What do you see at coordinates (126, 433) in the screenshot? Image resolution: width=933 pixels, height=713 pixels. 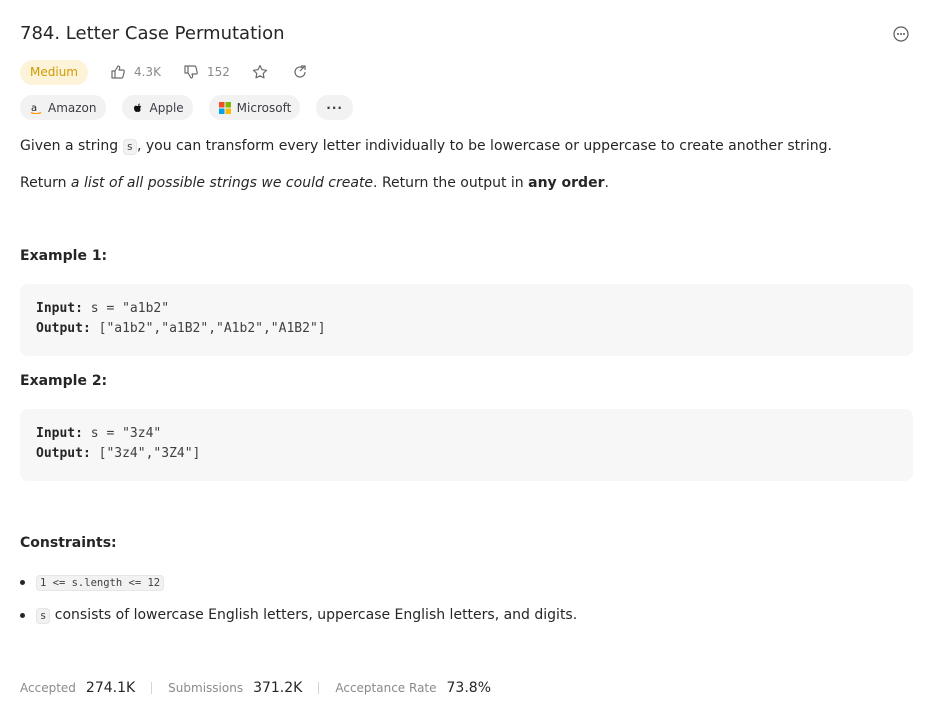 I see `input-value: s = "3z4"` at bounding box center [126, 433].